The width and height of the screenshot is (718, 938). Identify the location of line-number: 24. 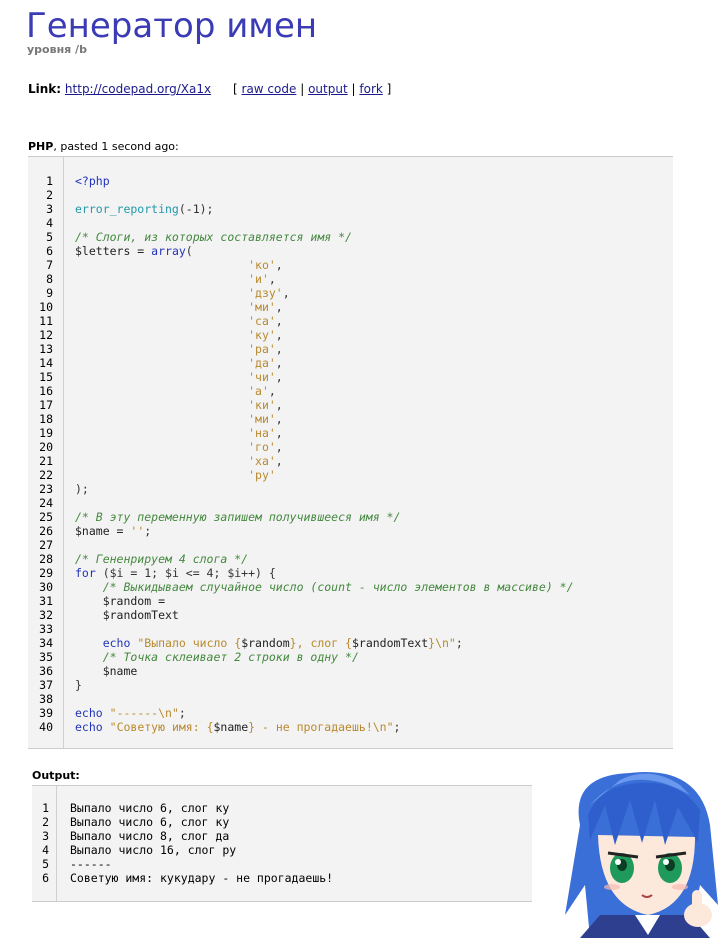
(46, 503).